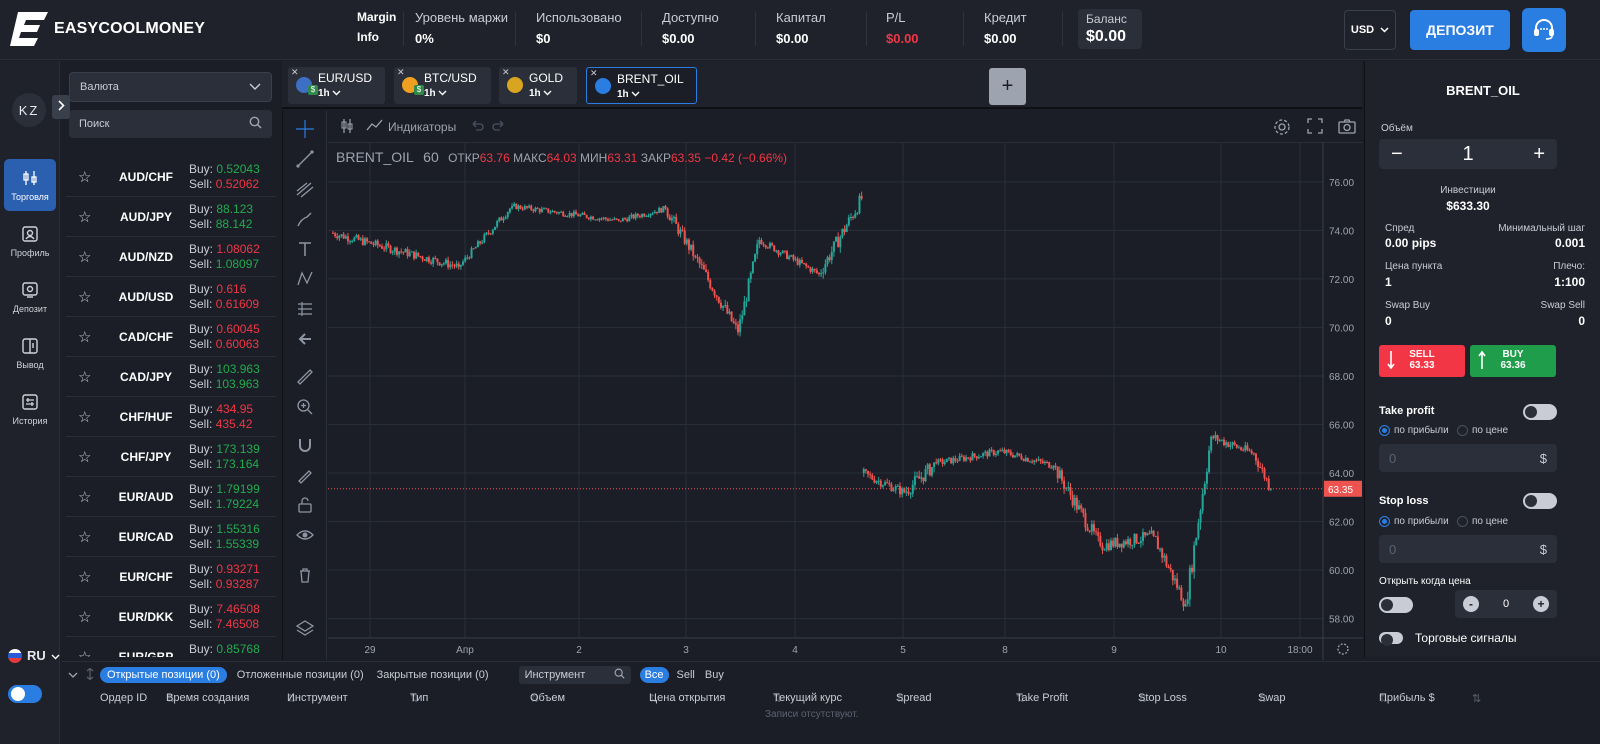  Describe the element at coordinates (686, 675) in the screenshot. I see `filter-sell: Sell` at that location.